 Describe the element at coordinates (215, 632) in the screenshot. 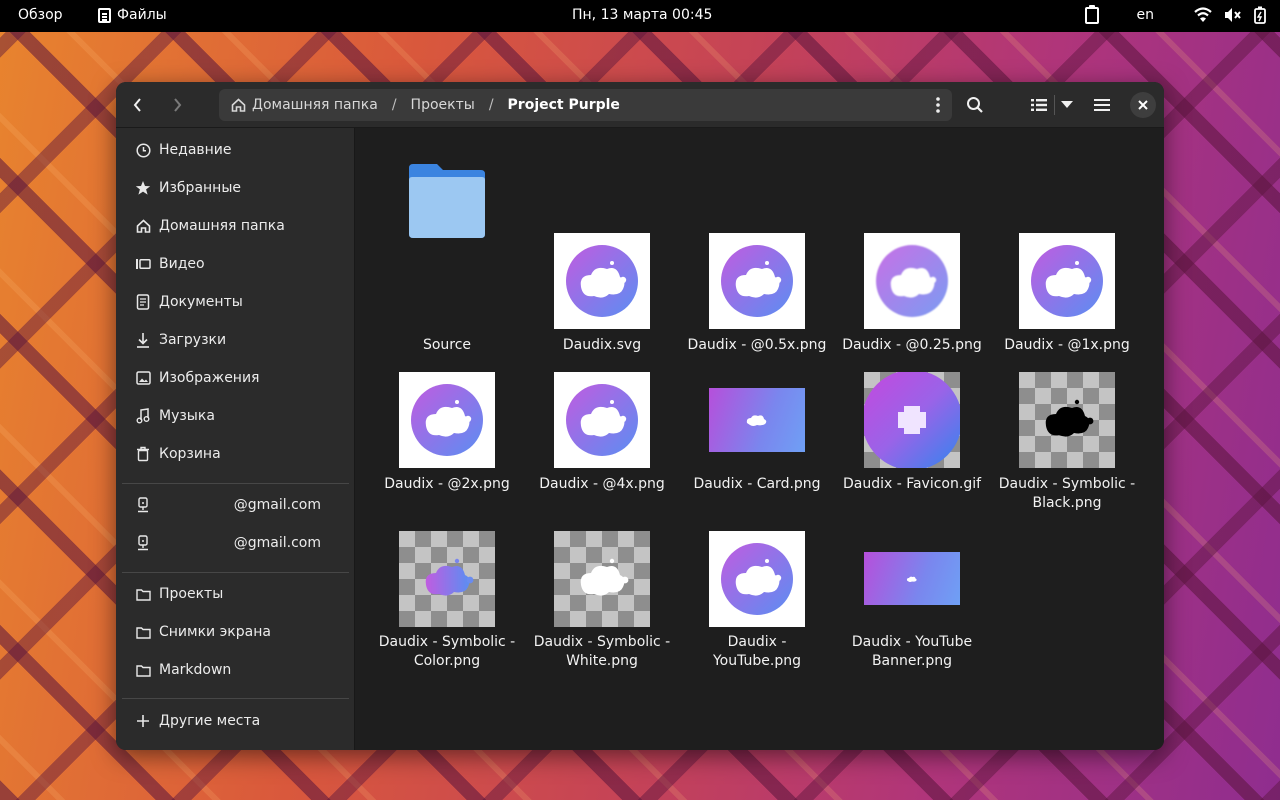

I see `sidebar-item-label: Снимки экрана` at that location.